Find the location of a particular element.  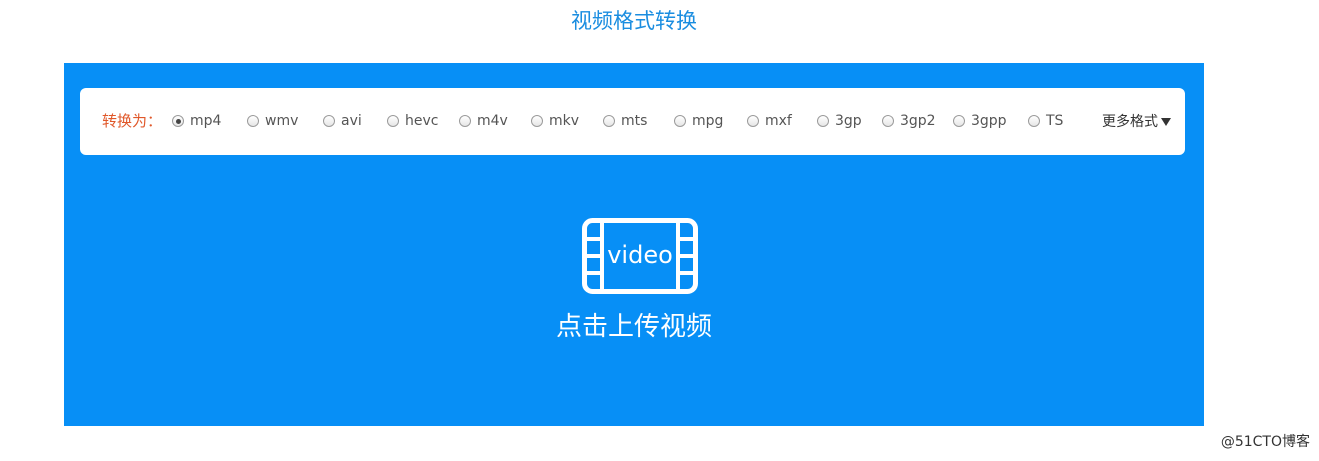

format-option-mxf: mxf is located at coordinates (769, 121).